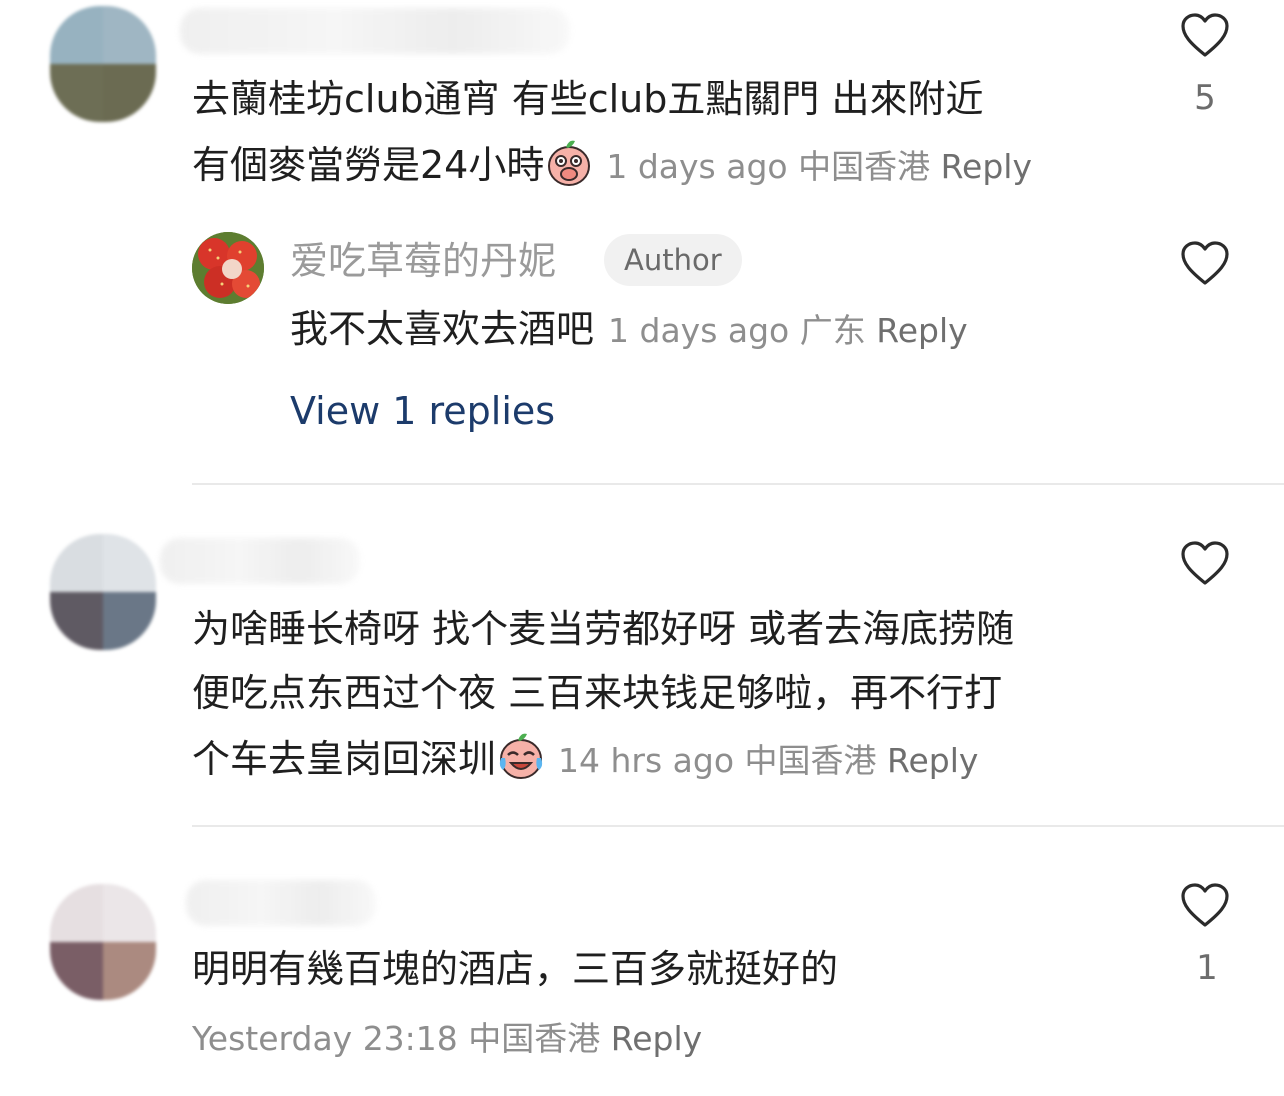 Image resolution: width=1284 pixels, height=1096 pixels. What do you see at coordinates (646, 760) in the screenshot?
I see `comment-time: 14 hrs ago` at bounding box center [646, 760].